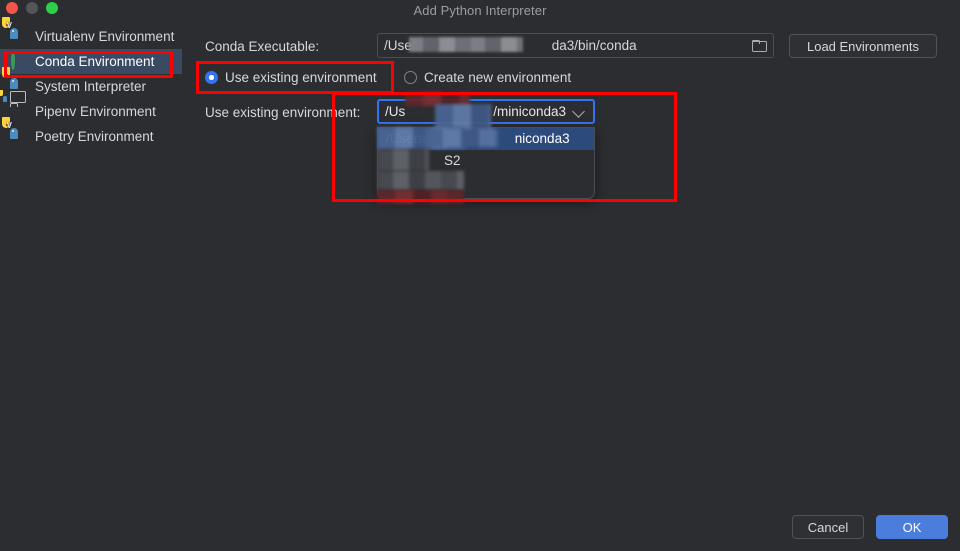 Image resolution: width=960 pixels, height=551 pixels. Describe the element at coordinates (594, 45) in the screenshot. I see `conda-executable-value-end: da3/bin/conda` at that location.